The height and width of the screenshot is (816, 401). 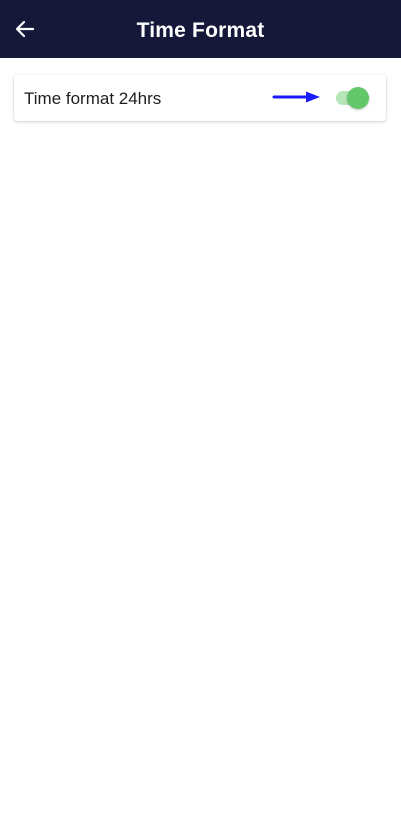 I want to click on toggle-thumb, so click(x=358, y=98).